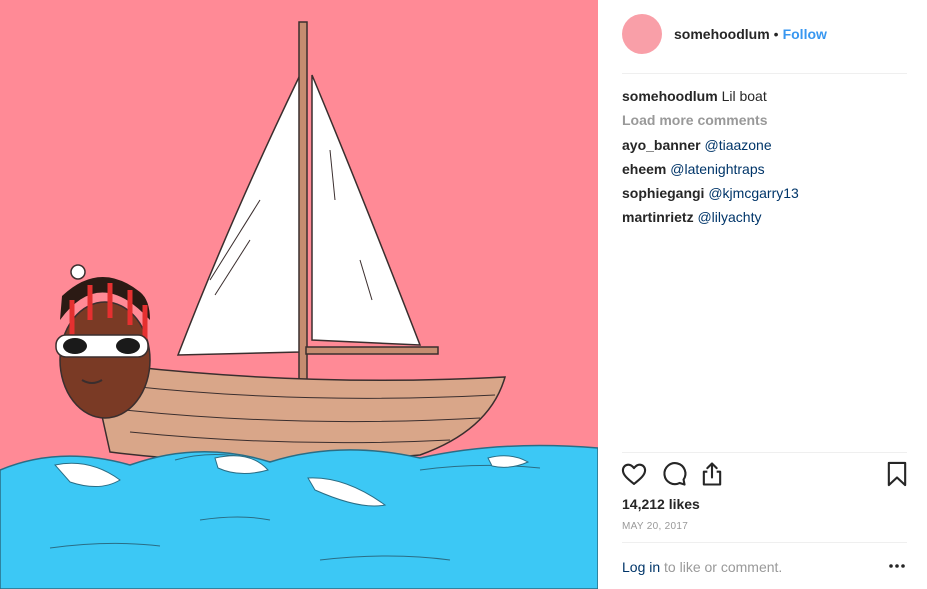  What do you see at coordinates (897, 474) in the screenshot?
I see `bookmark-icon` at bounding box center [897, 474].